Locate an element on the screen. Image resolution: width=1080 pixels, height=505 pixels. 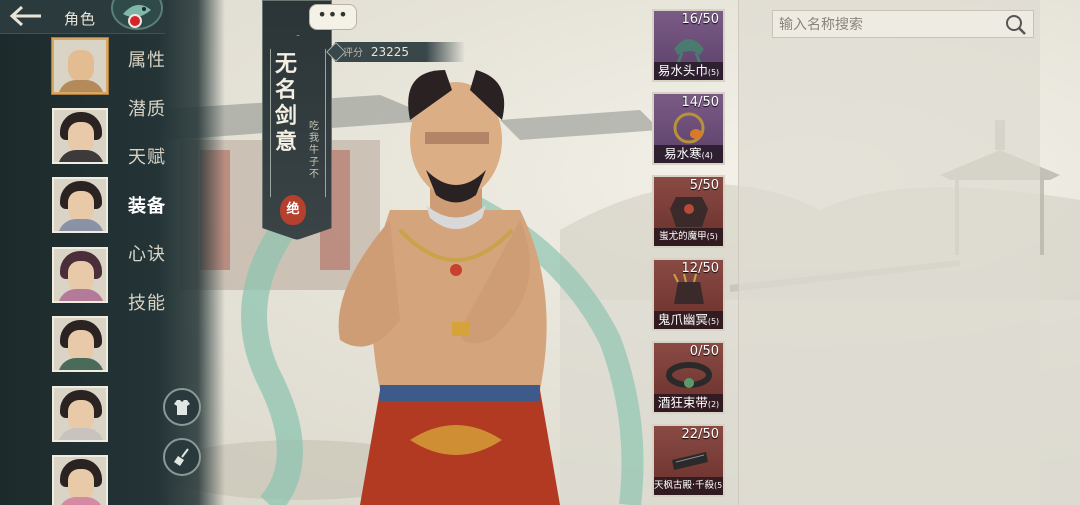
back-arrow-icon is located at coordinates (28, 17).